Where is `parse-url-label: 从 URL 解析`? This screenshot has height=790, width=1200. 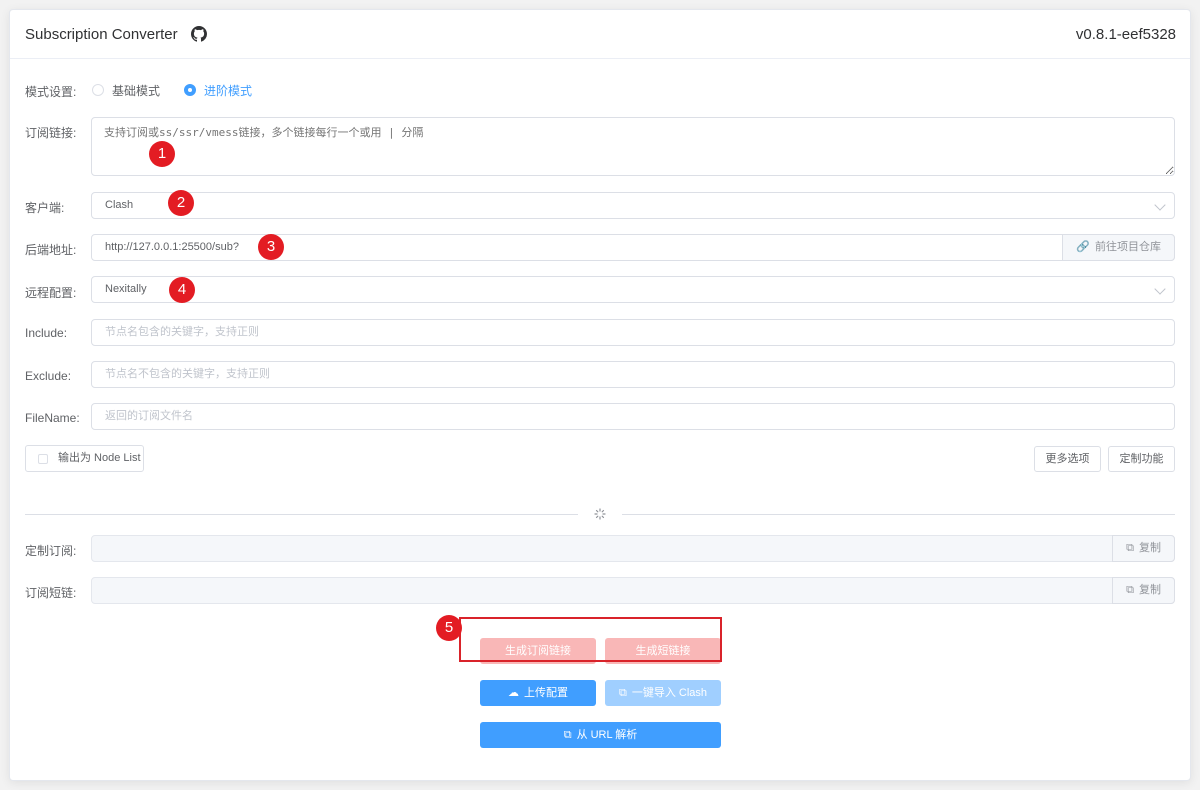
parse-url-label: 从 URL 解析 is located at coordinates (607, 735).